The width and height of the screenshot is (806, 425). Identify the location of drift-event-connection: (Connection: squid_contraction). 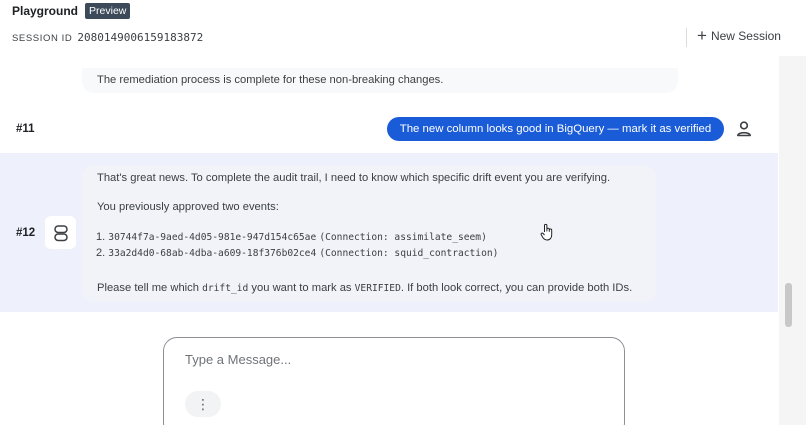
(409, 253).